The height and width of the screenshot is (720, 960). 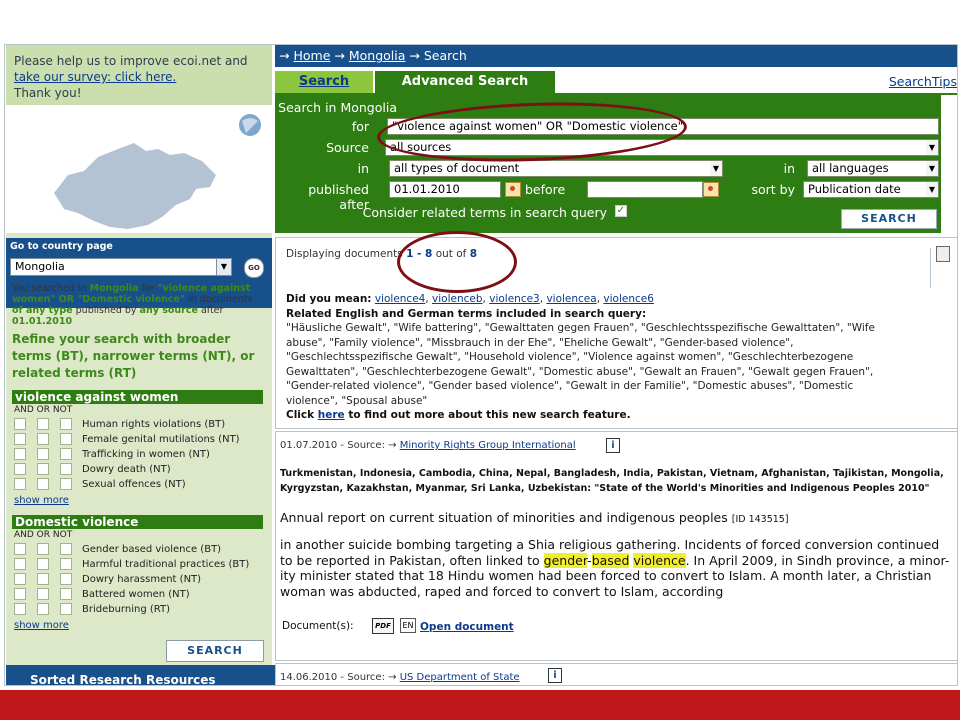 I want to click on suggestion-link: violence4, so click(x=400, y=299).